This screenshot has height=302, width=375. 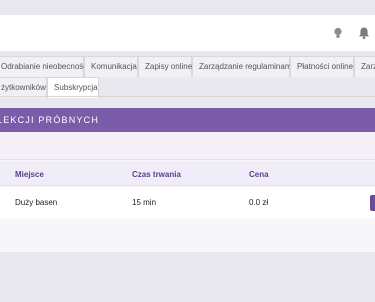 I want to click on tab-management-truncated: Zarzą, so click(x=364, y=66).